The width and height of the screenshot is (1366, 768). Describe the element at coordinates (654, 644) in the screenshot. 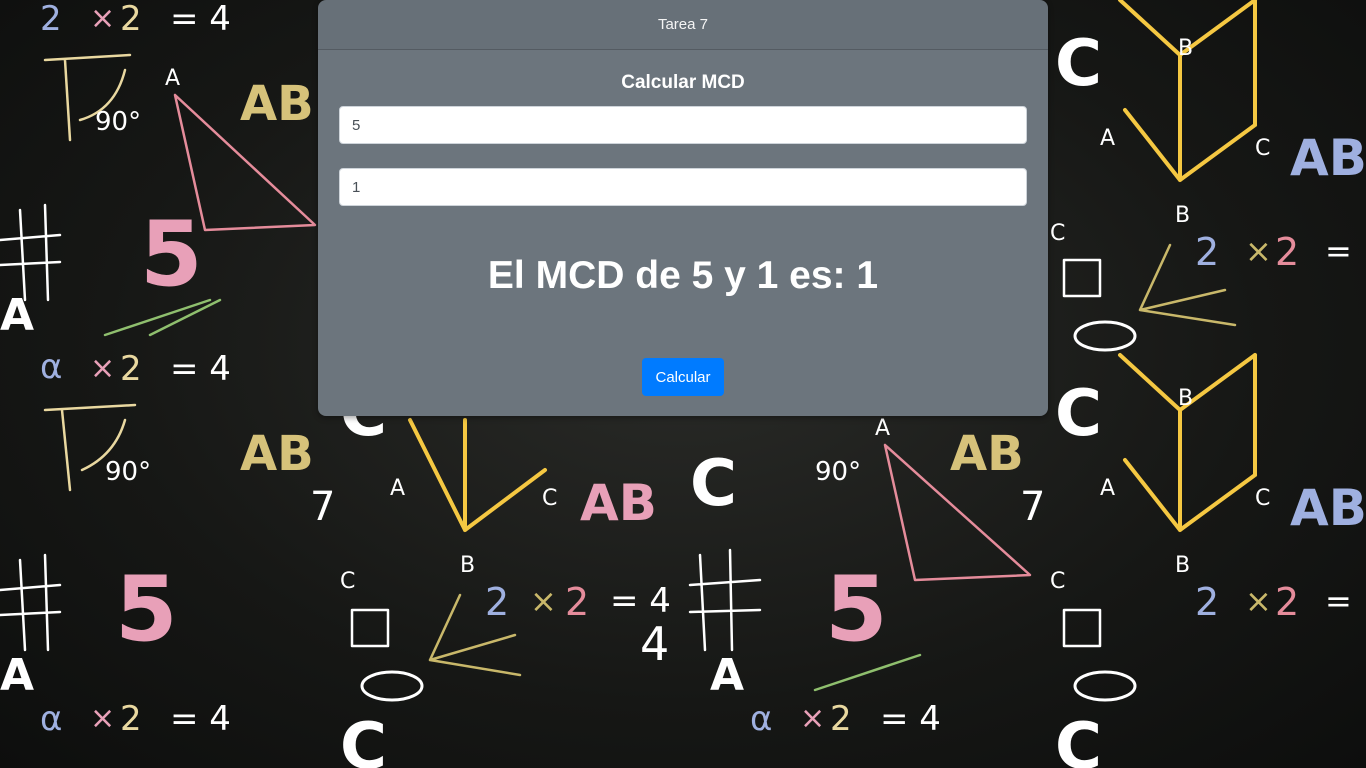

I see `svg-text: 4` at that location.